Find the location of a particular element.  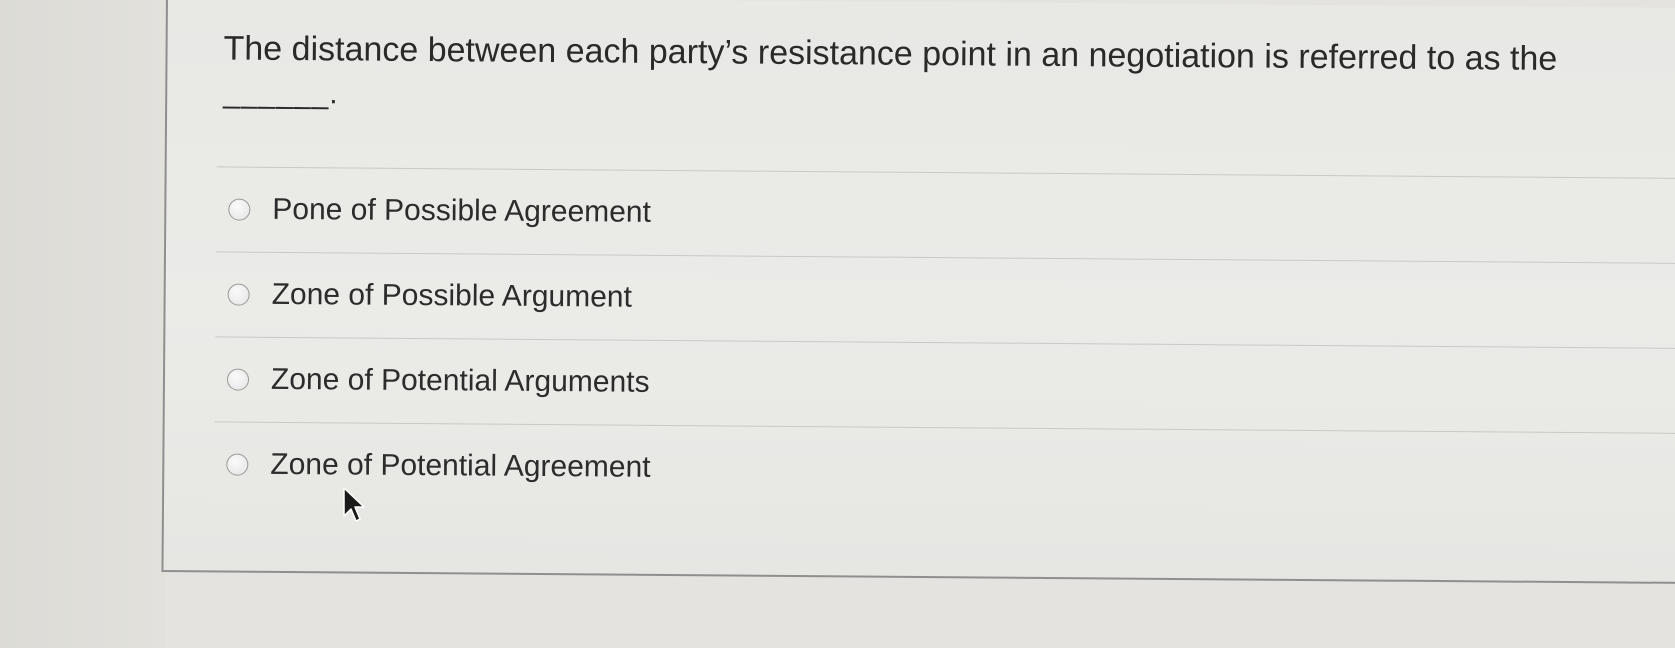

answer-option-label: Pone of Possible Agreement is located at coordinates (462, 210).